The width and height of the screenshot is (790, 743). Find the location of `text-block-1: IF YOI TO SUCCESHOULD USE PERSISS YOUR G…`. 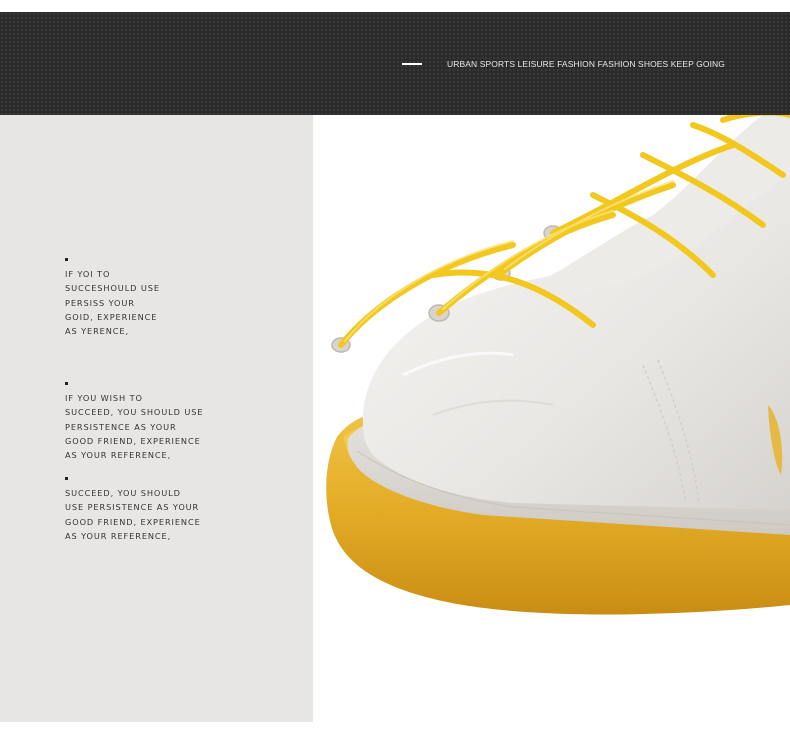

text-block-1: IF YOI TO SUCCESHOULD USE PERSISS YOUR G… is located at coordinates (112, 298).